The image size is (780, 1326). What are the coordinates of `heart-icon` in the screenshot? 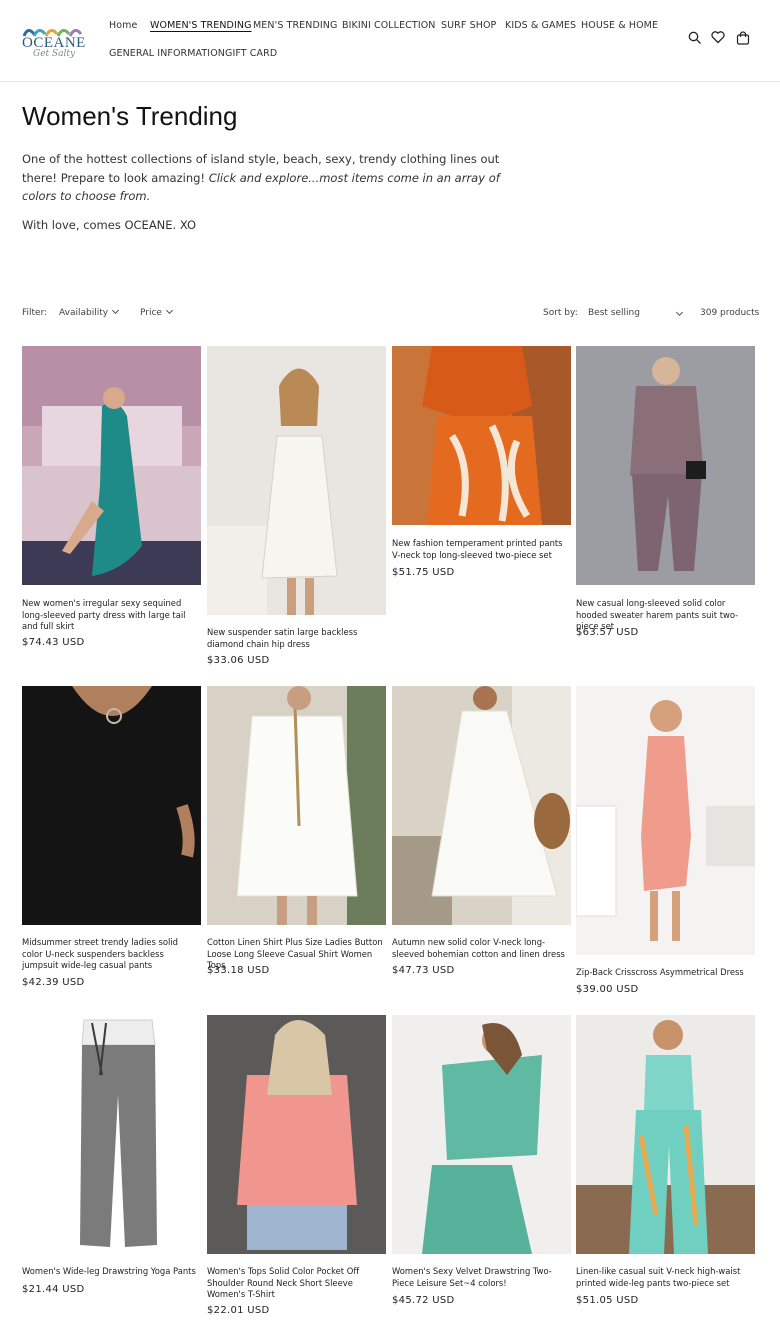 It's located at (718, 37).